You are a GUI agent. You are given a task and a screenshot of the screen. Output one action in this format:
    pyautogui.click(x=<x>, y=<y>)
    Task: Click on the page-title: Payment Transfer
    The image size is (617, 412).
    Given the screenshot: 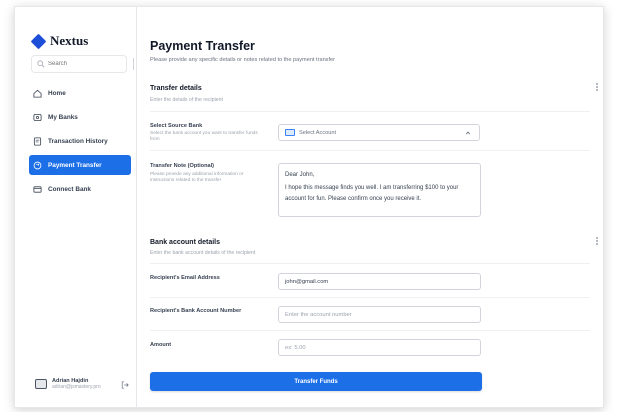 What is the action you would take?
    pyautogui.click(x=202, y=46)
    